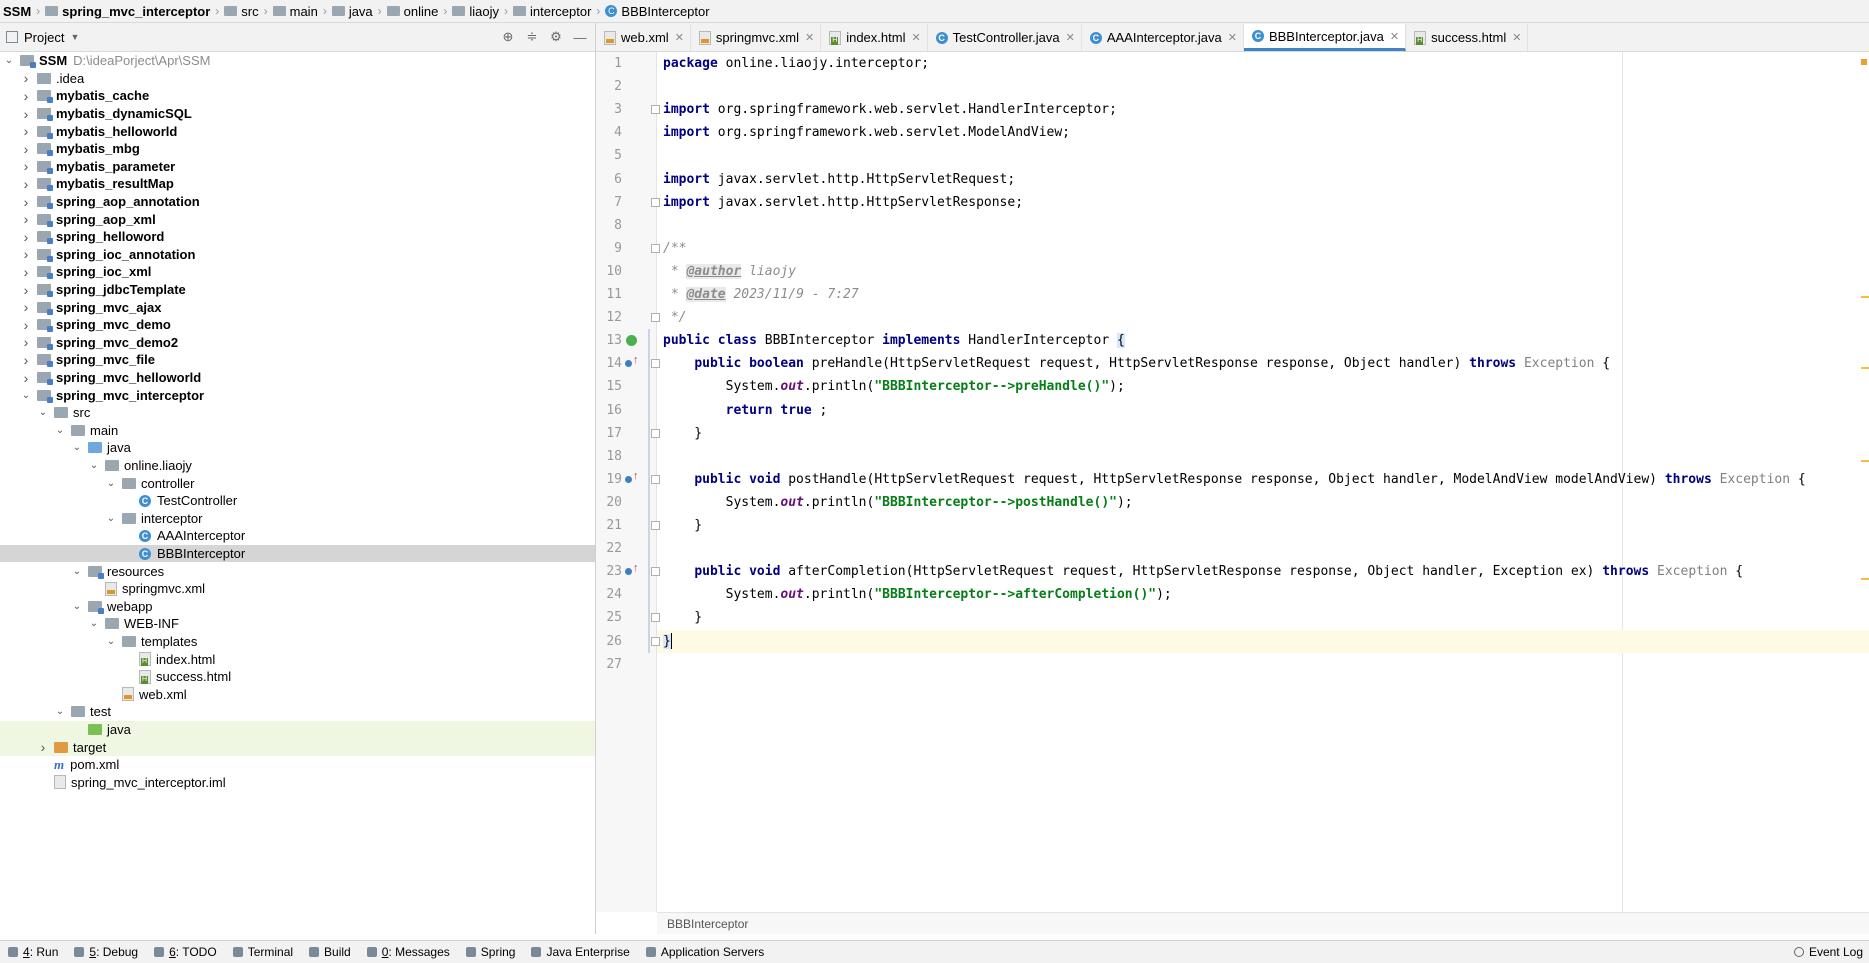 The width and height of the screenshot is (1869, 963). What do you see at coordinates (297, 448) in the screenshot?
I see `tree-item: ⌄ java` at bounding box center [297, 448].